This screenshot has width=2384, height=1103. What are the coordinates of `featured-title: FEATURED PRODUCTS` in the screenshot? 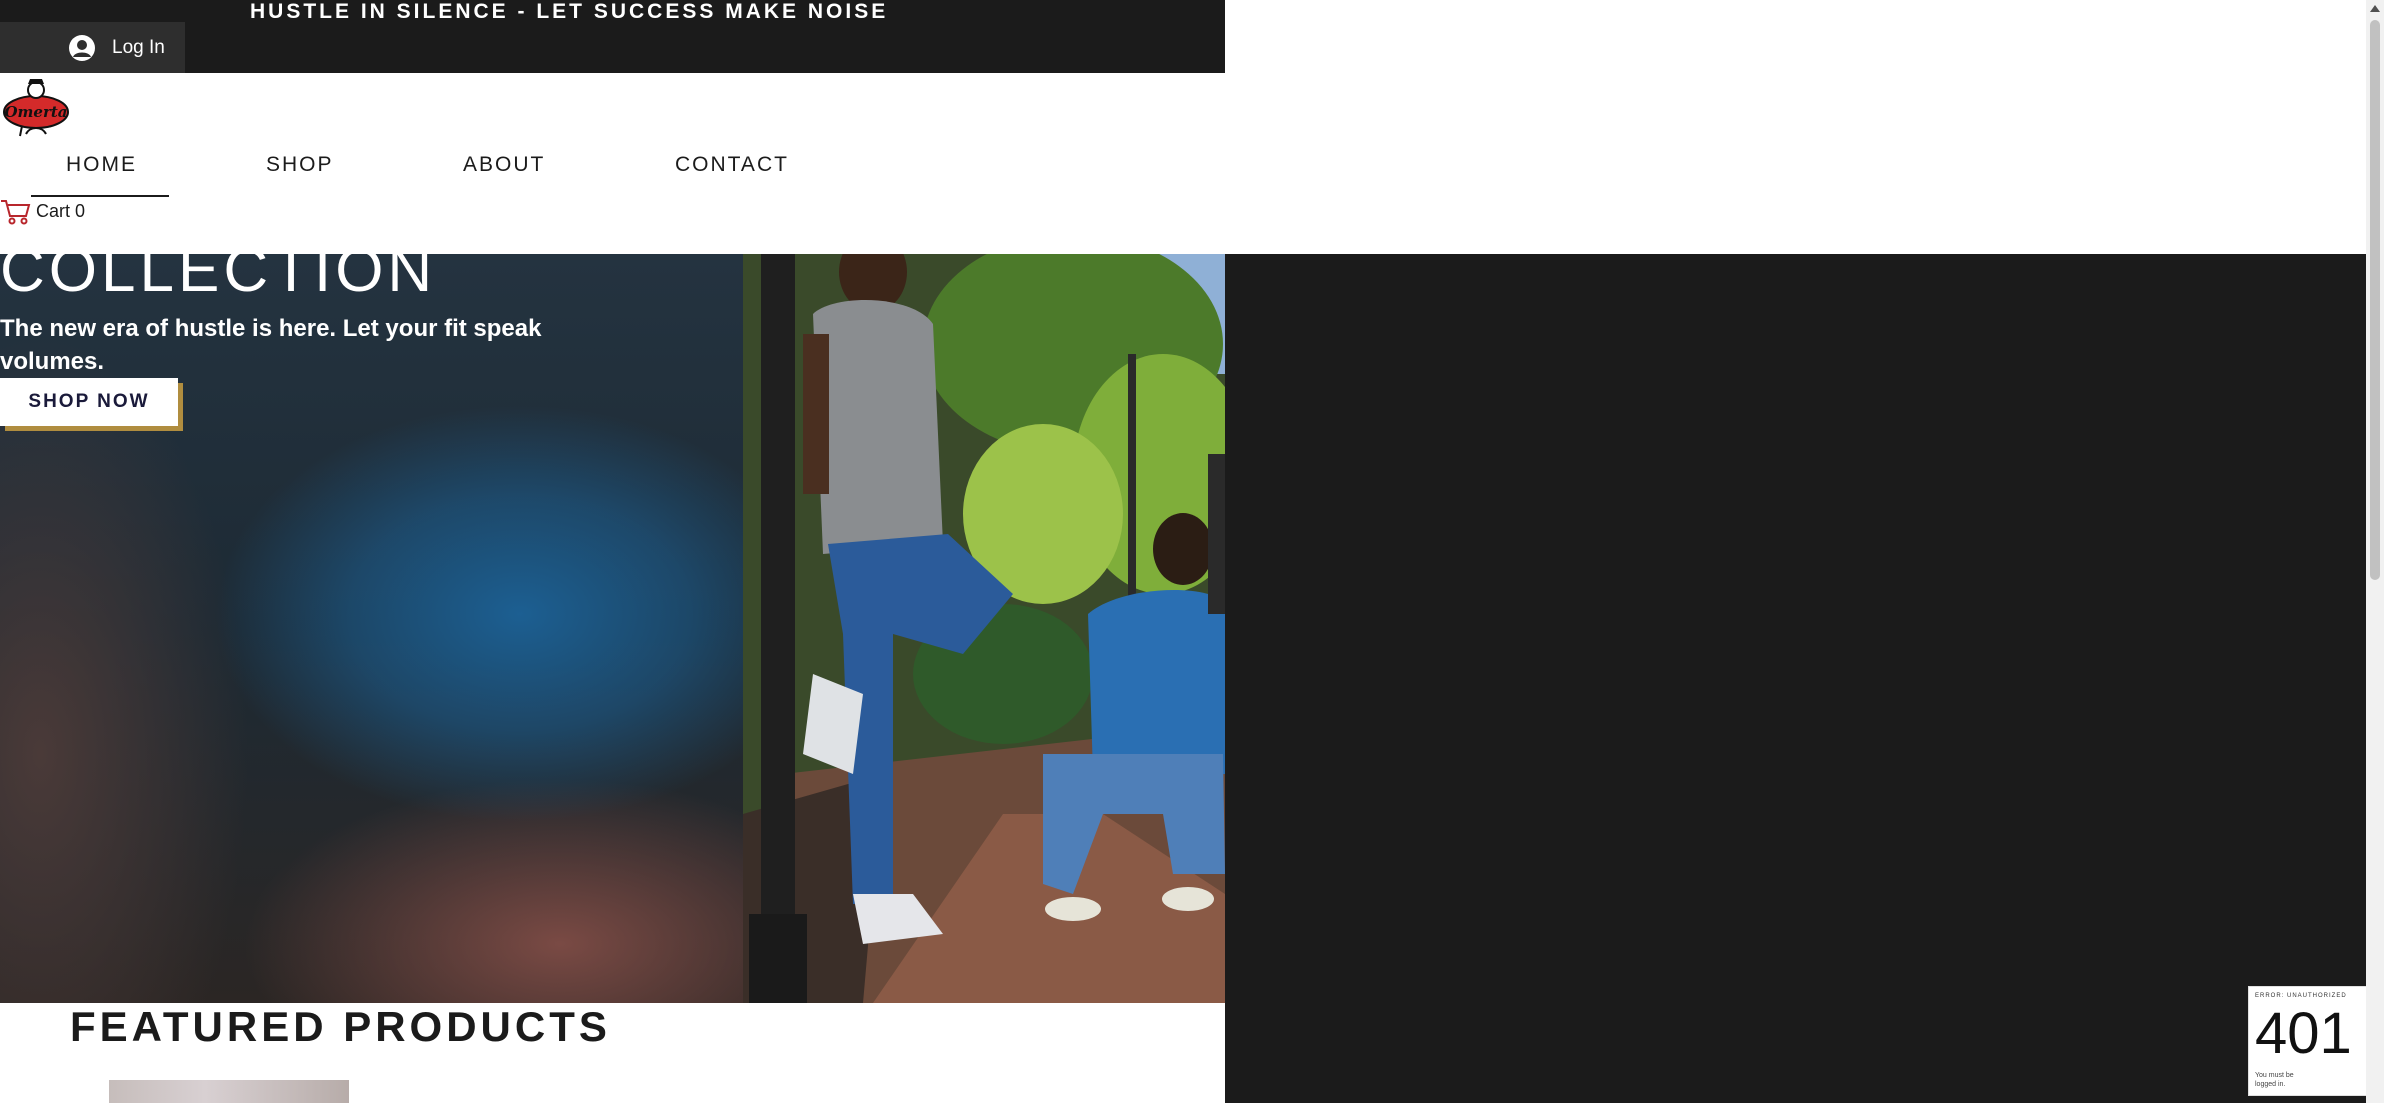 It's located at (340, 1026).